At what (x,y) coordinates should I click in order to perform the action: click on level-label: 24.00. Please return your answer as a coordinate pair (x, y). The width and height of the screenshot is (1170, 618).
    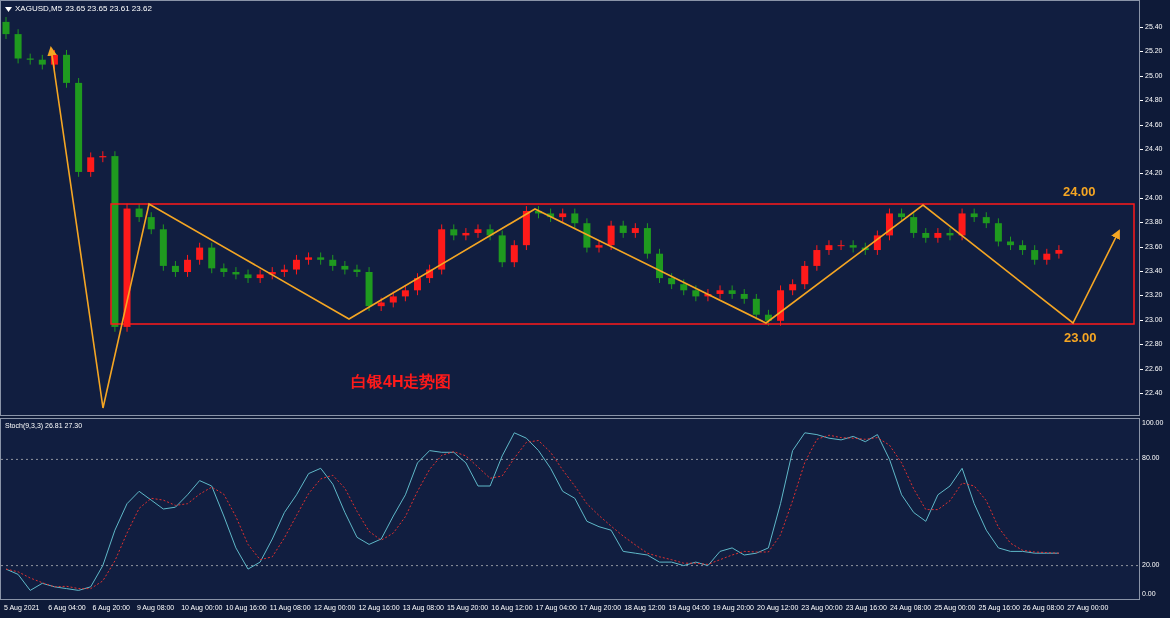
    Looking at the image, I should click on (1079, 192).